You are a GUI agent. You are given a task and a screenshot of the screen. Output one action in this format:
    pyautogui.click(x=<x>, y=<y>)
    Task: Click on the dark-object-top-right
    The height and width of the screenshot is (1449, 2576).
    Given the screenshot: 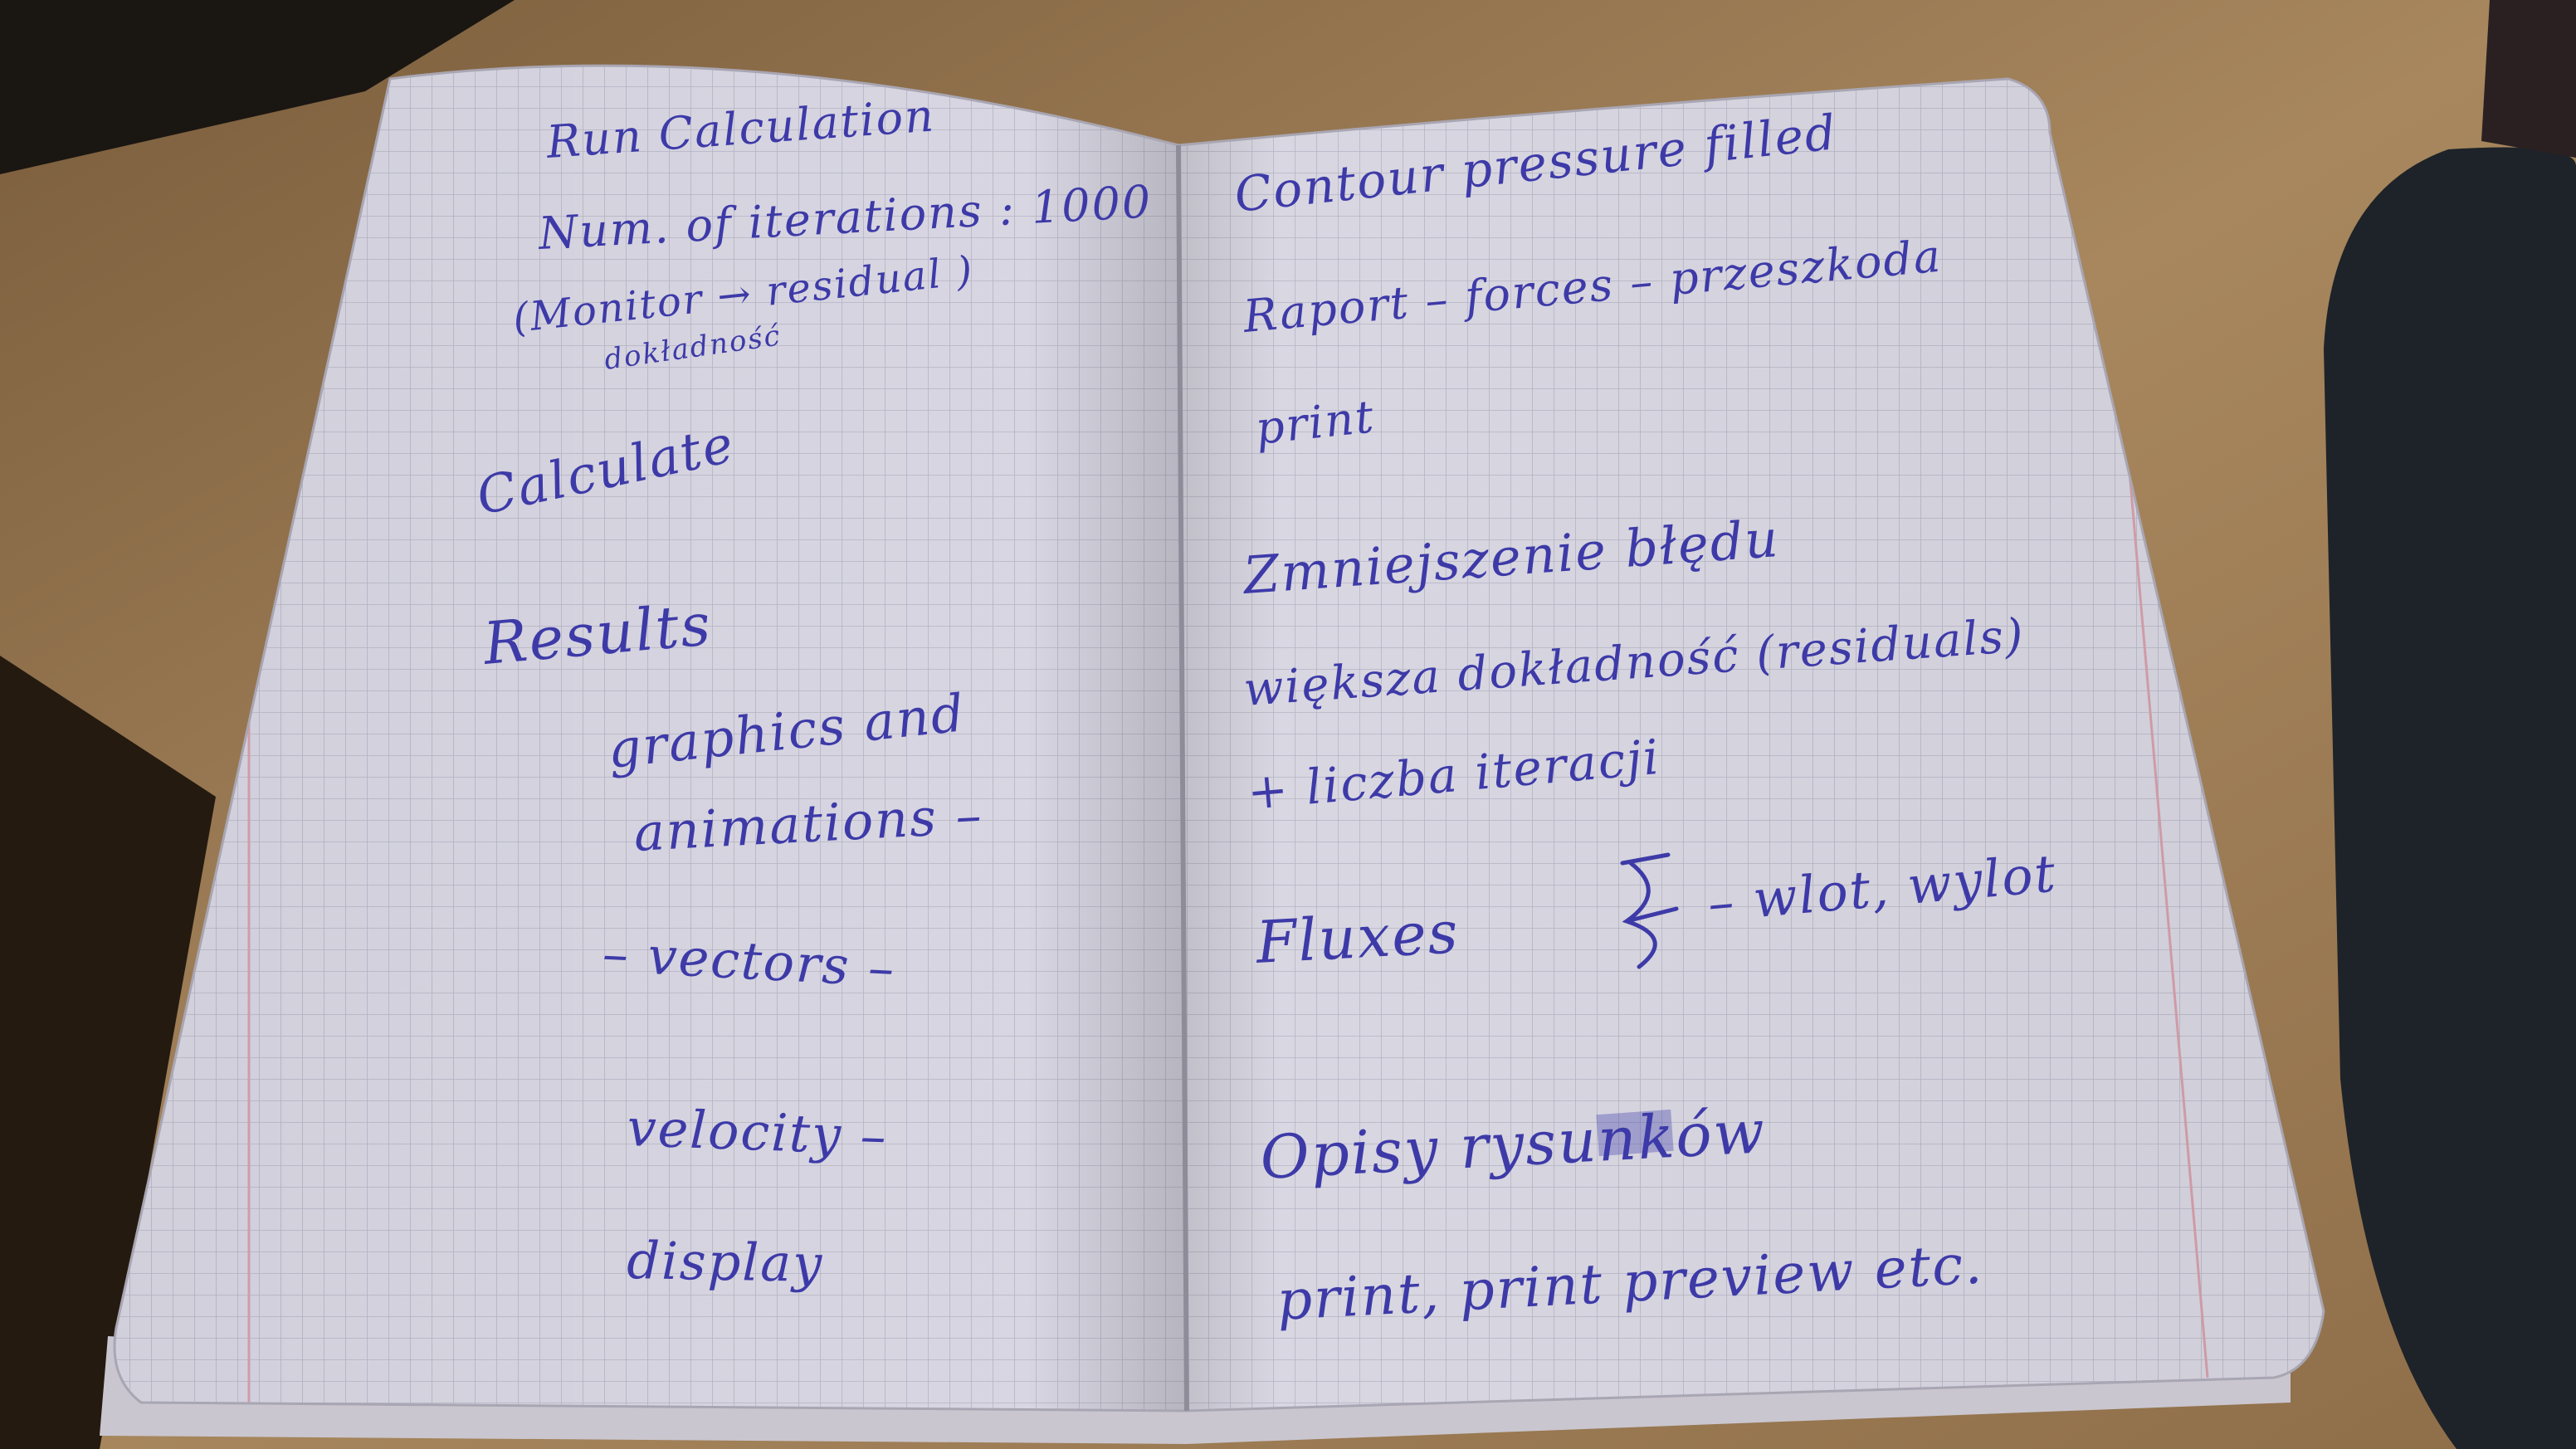 What is the action you would take?
    pyautogui.click(x=2529, y=79)
    